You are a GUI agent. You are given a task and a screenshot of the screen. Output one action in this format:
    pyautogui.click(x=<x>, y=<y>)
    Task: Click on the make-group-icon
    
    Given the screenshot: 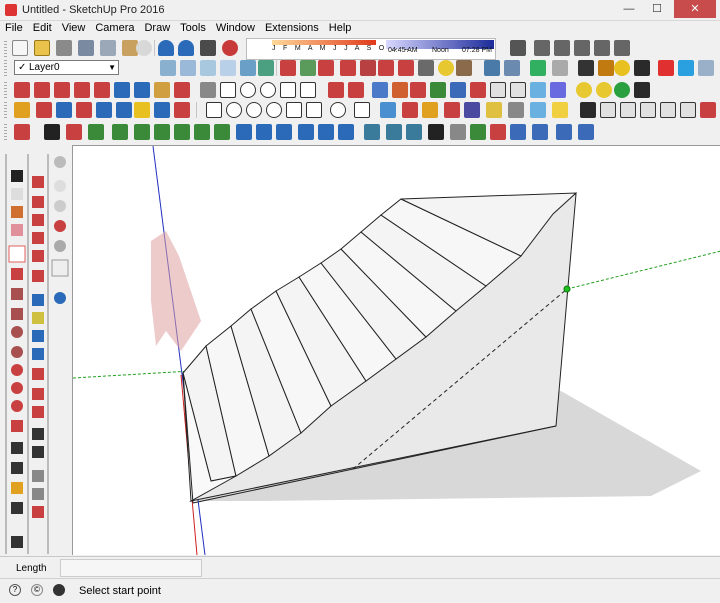 What is the action you would take?
    pyautogui.click(x=96, y=132)
    